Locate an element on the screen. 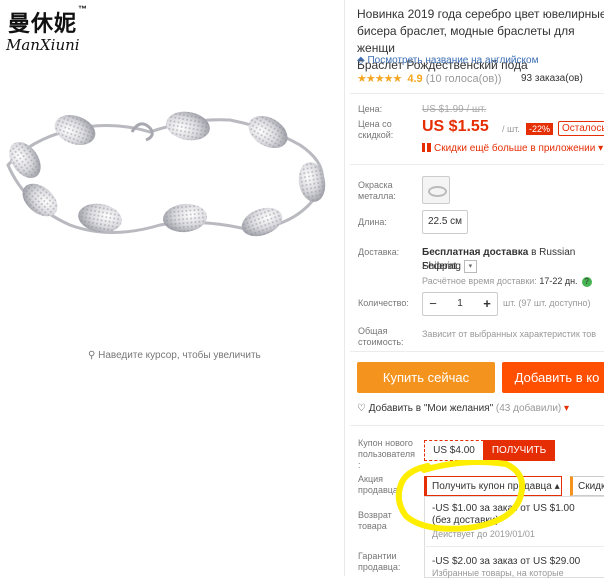 This screenshot has height=578, width=604. help-icon: ? is located at coordinates (586, 282).